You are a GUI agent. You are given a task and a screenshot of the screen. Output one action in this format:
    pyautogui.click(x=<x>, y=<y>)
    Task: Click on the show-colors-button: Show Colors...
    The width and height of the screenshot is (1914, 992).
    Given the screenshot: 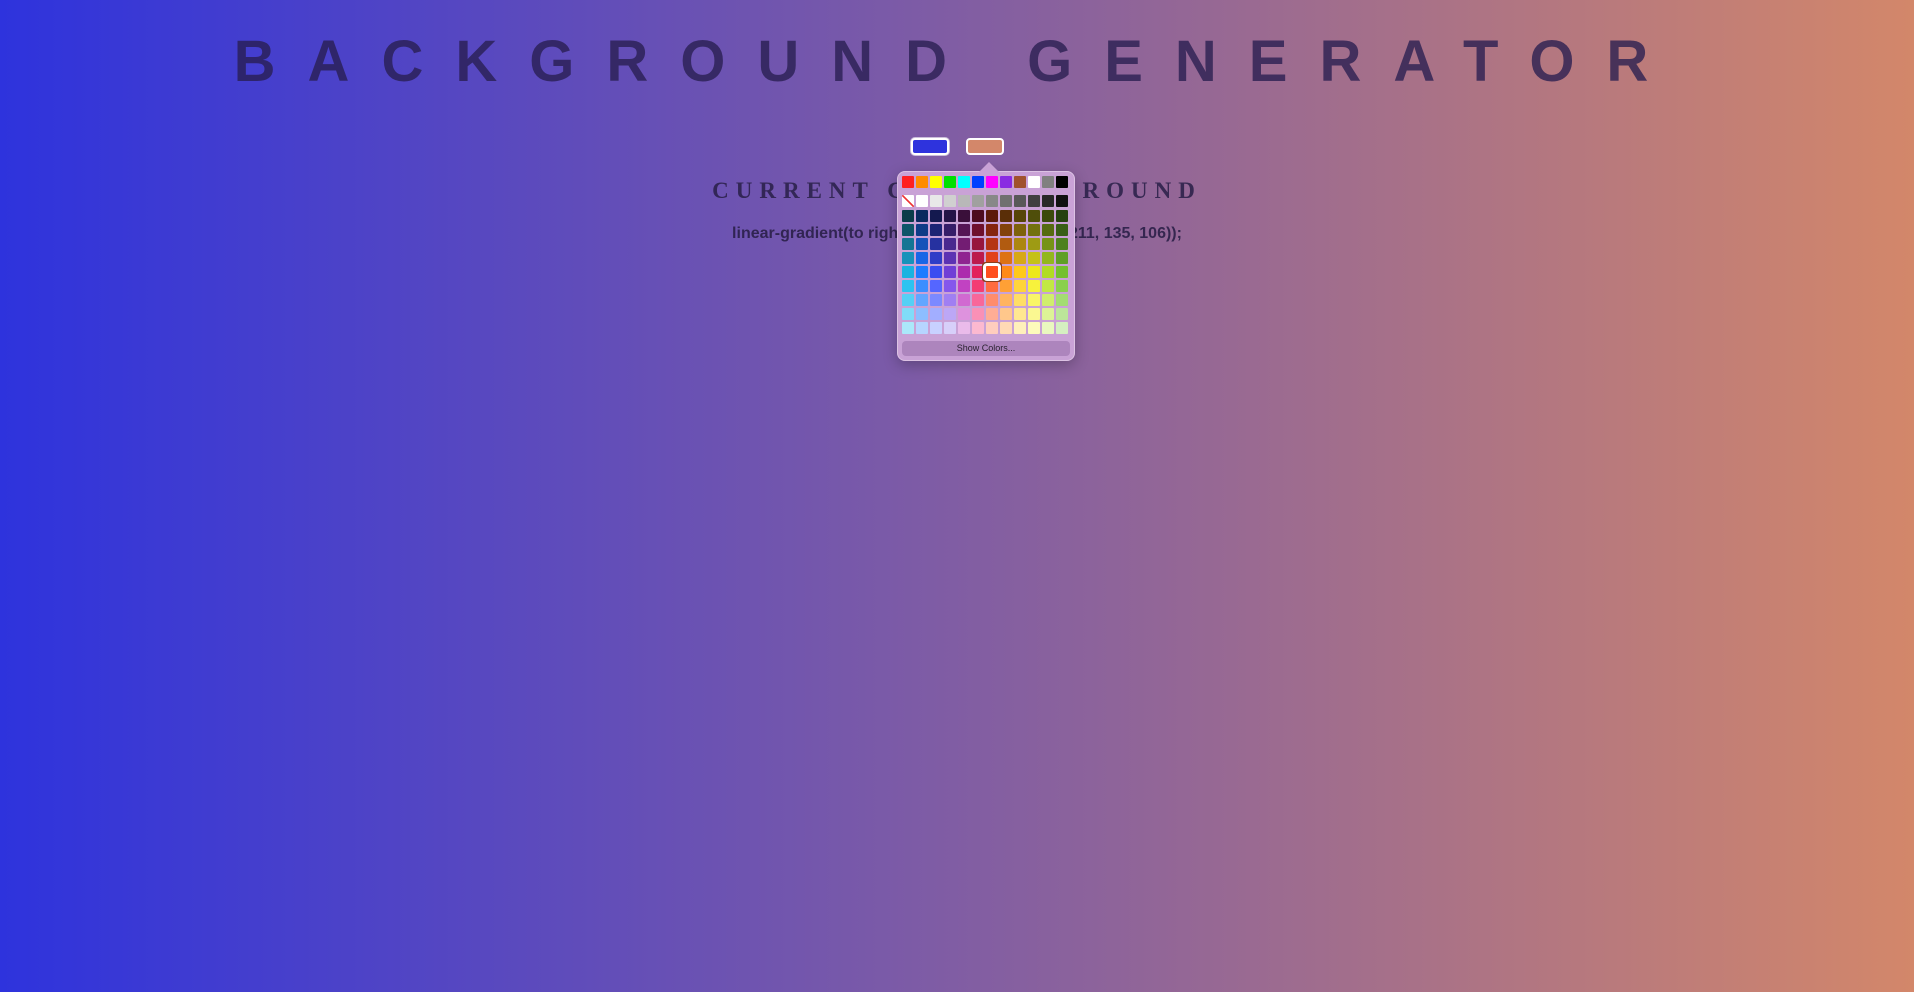 What is the action you would take?
    pyautogui.click(x=986, y=348)
    